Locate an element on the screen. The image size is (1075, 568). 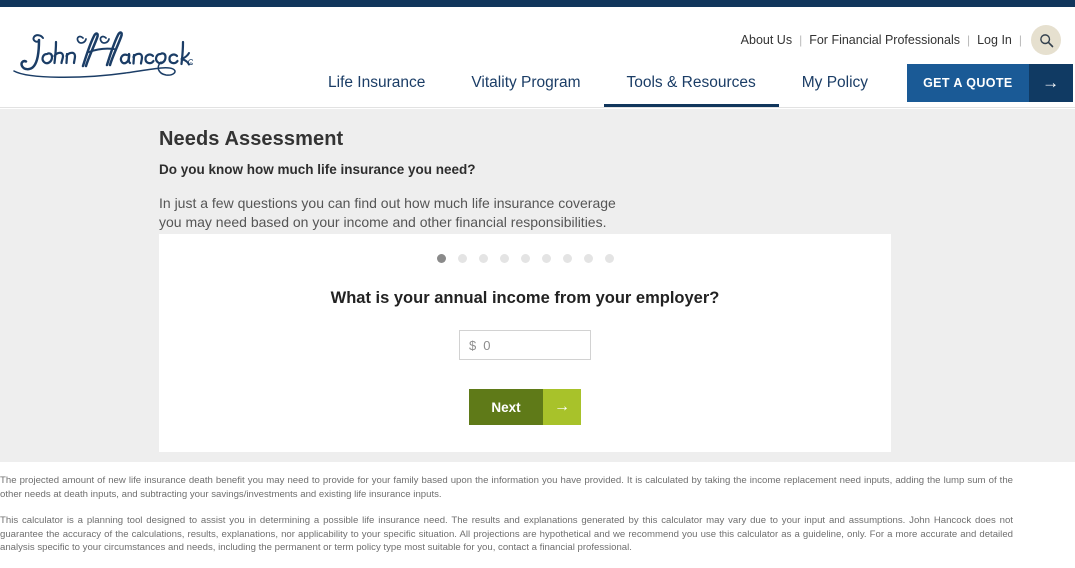
next-button: Next → is located at coordinates (525, 407).